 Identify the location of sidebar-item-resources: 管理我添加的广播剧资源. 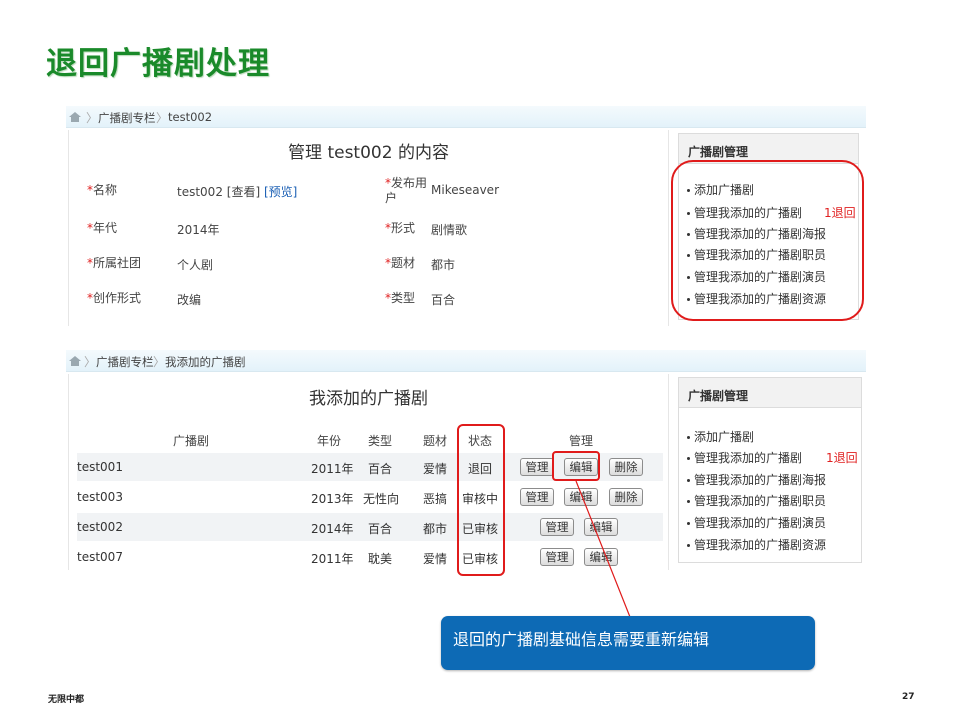
(756, 544).